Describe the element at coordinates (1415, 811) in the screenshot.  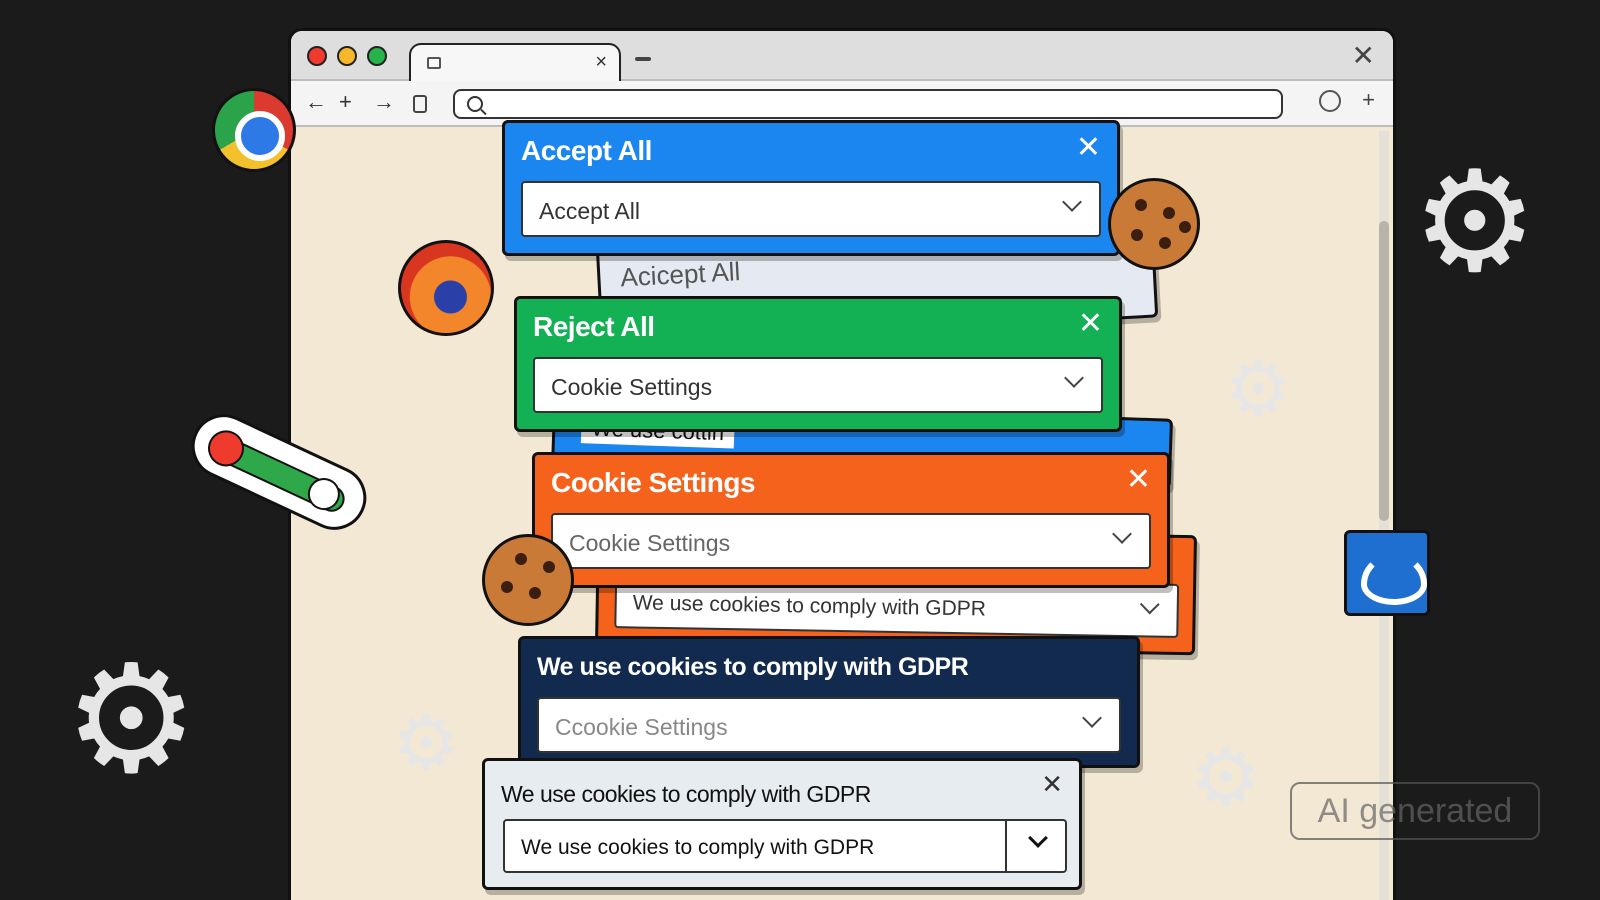
I see `ai-generated-watermark: AI generated` at that location.